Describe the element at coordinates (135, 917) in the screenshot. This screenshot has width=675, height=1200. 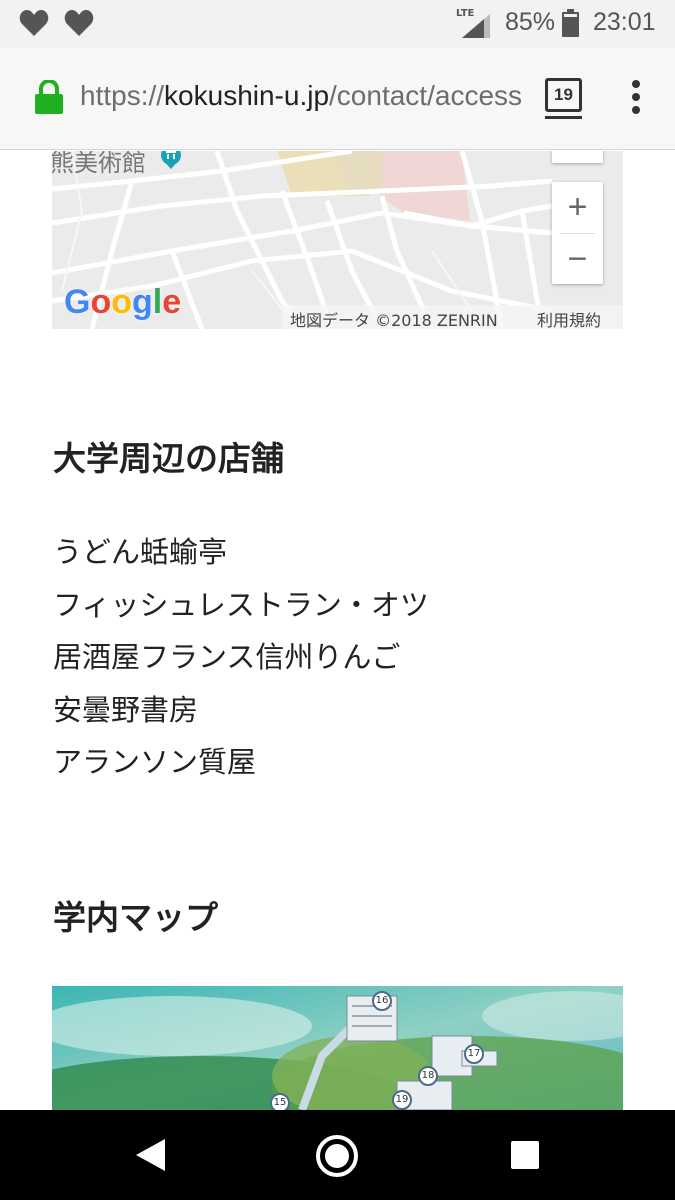
I see `campus-map-section-title: 学内マップ` at that location.